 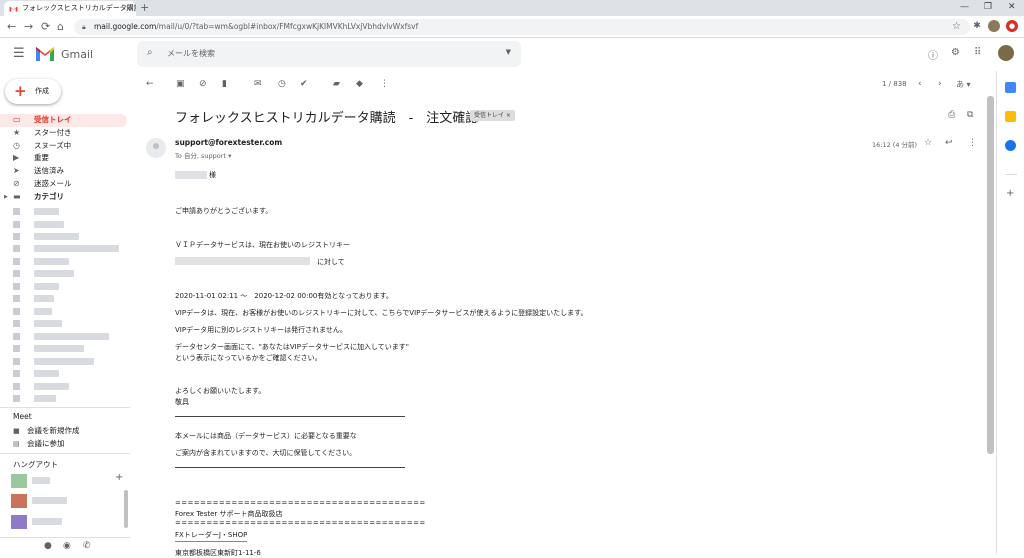 What do you see at coordinates (65, 171) in the screenshot?
I see `sidebar-item-sent: ➤ 送信済み` at bounding box center [65, 171].